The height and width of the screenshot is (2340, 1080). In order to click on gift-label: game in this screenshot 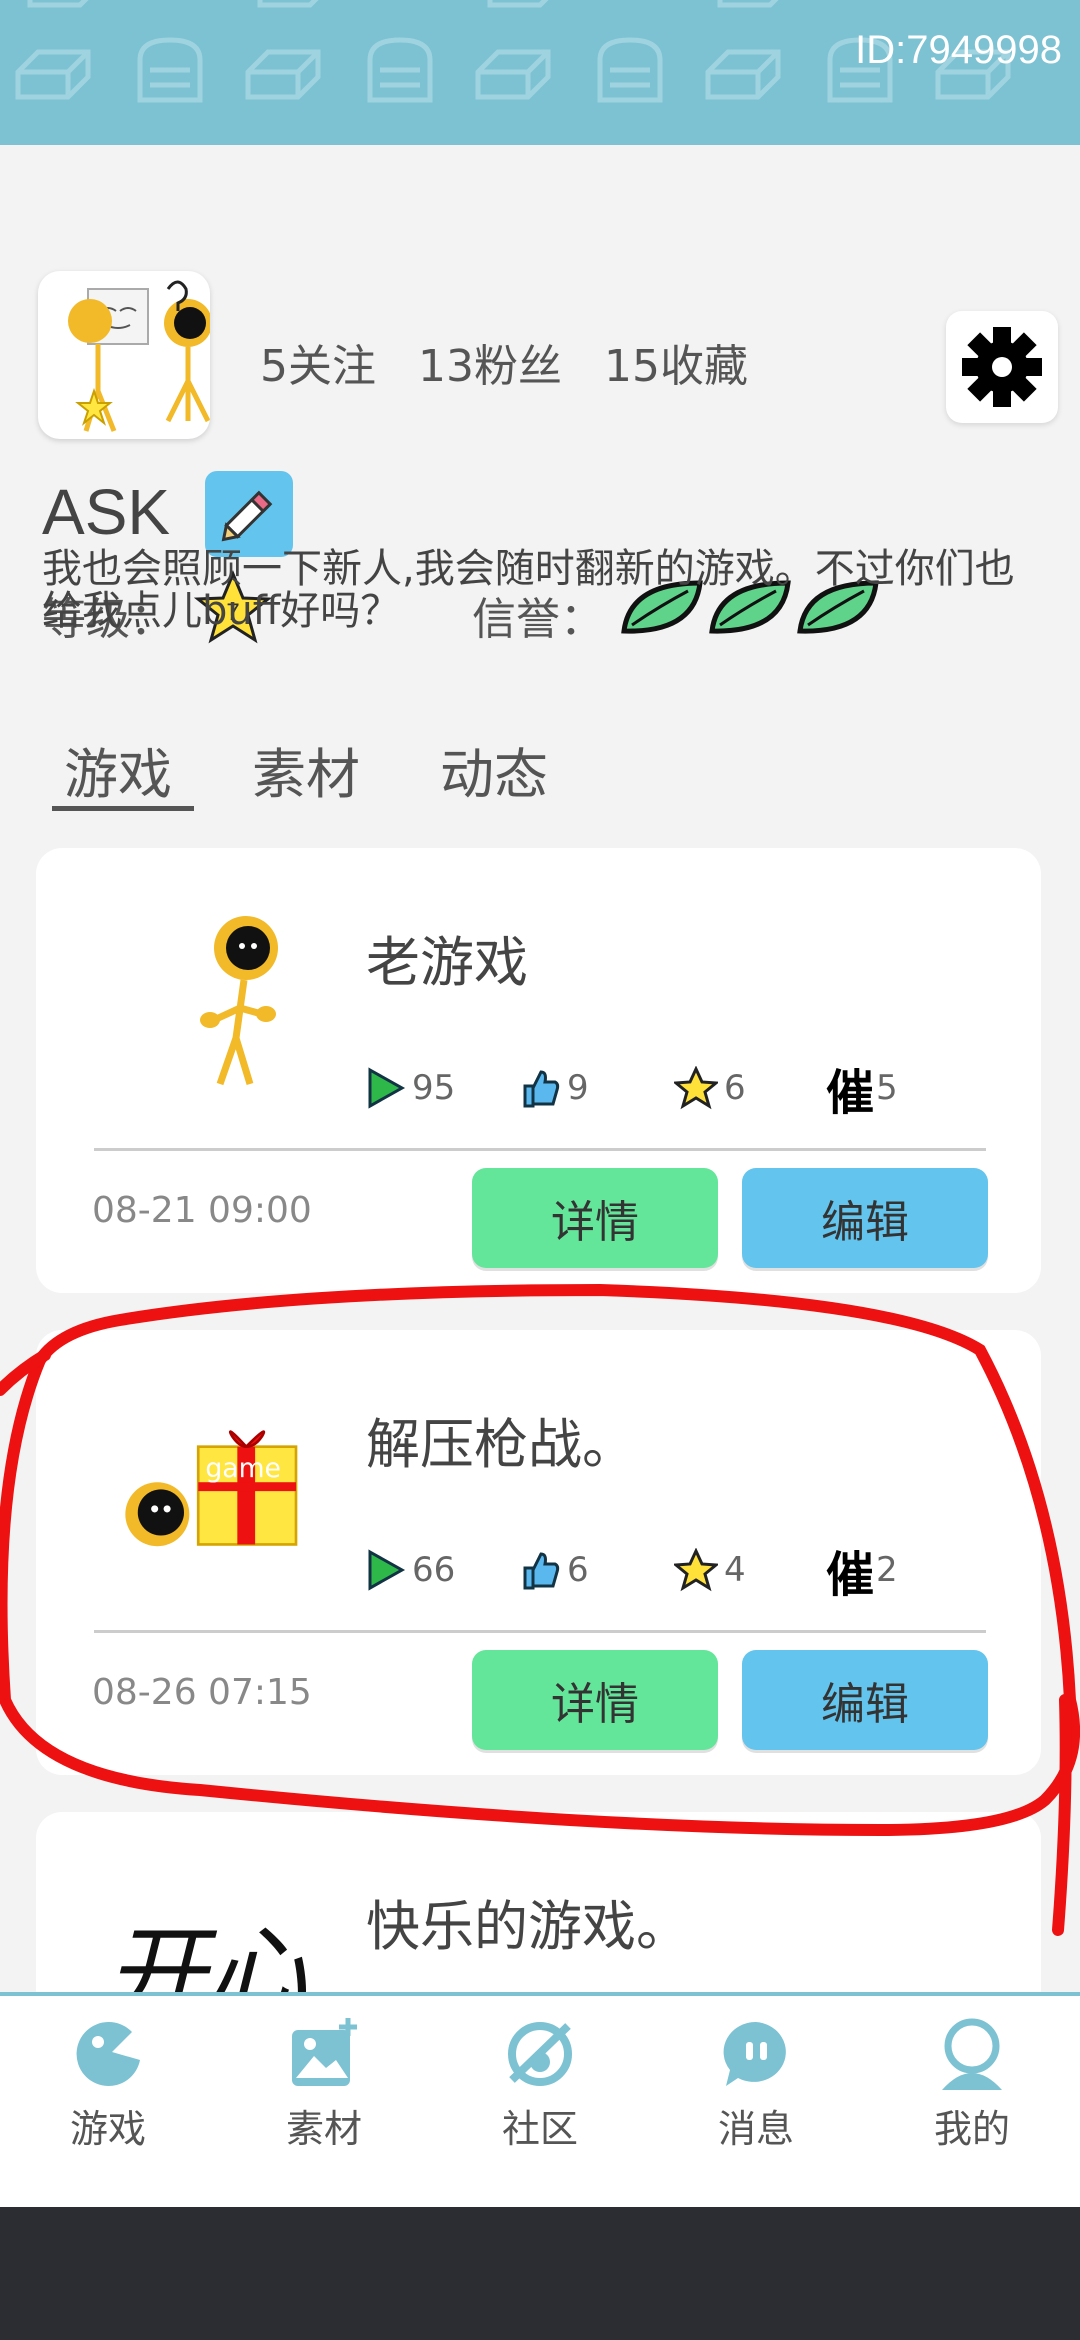, I will do `click(243, 1468)`.